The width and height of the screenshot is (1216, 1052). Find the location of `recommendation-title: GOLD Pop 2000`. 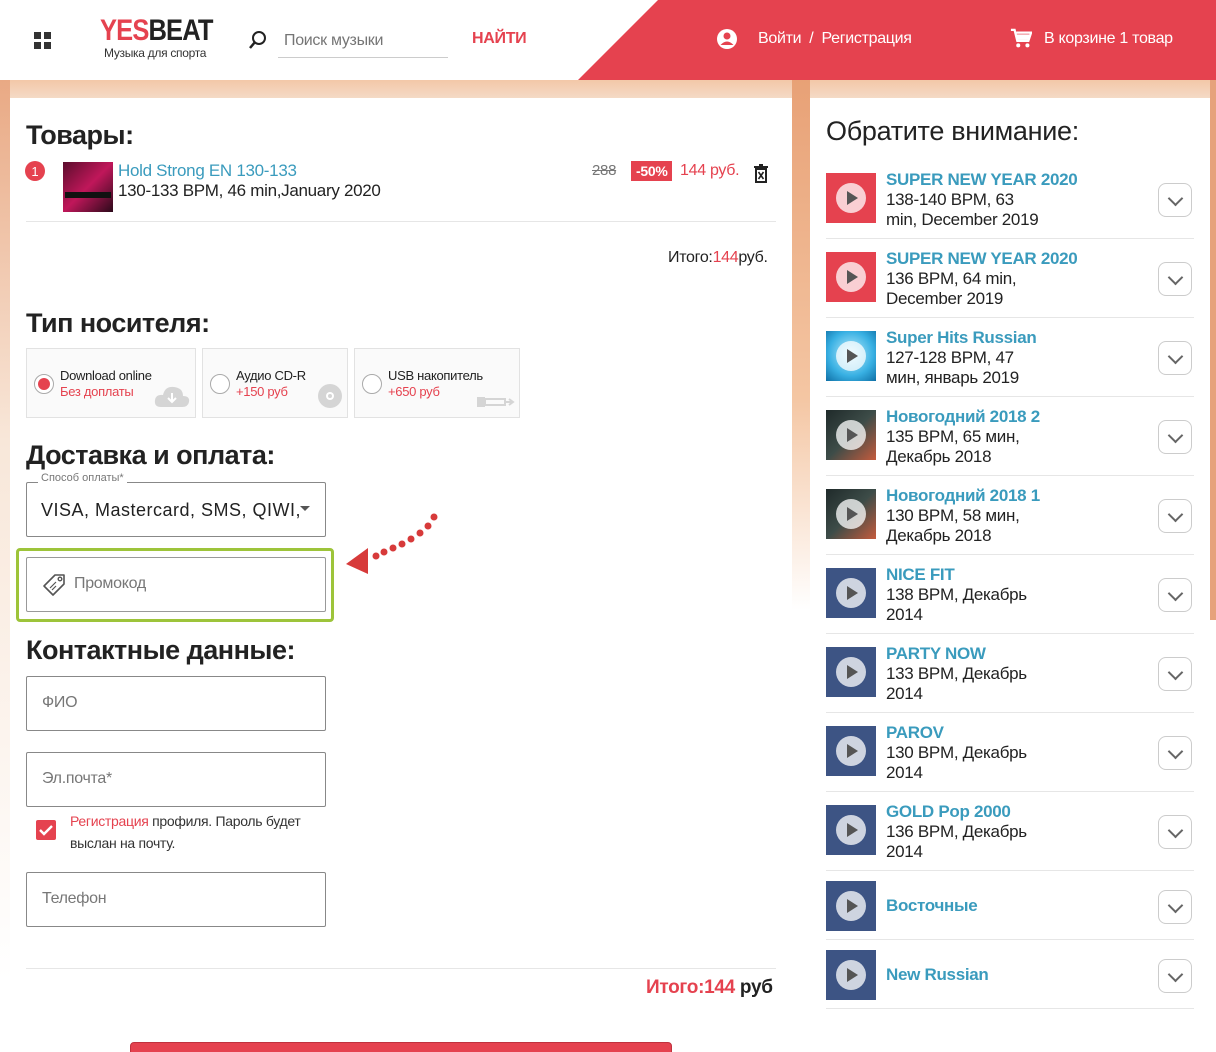

recommendation-title: GOLD Pop 2000 is located at coordinates (948, 812).